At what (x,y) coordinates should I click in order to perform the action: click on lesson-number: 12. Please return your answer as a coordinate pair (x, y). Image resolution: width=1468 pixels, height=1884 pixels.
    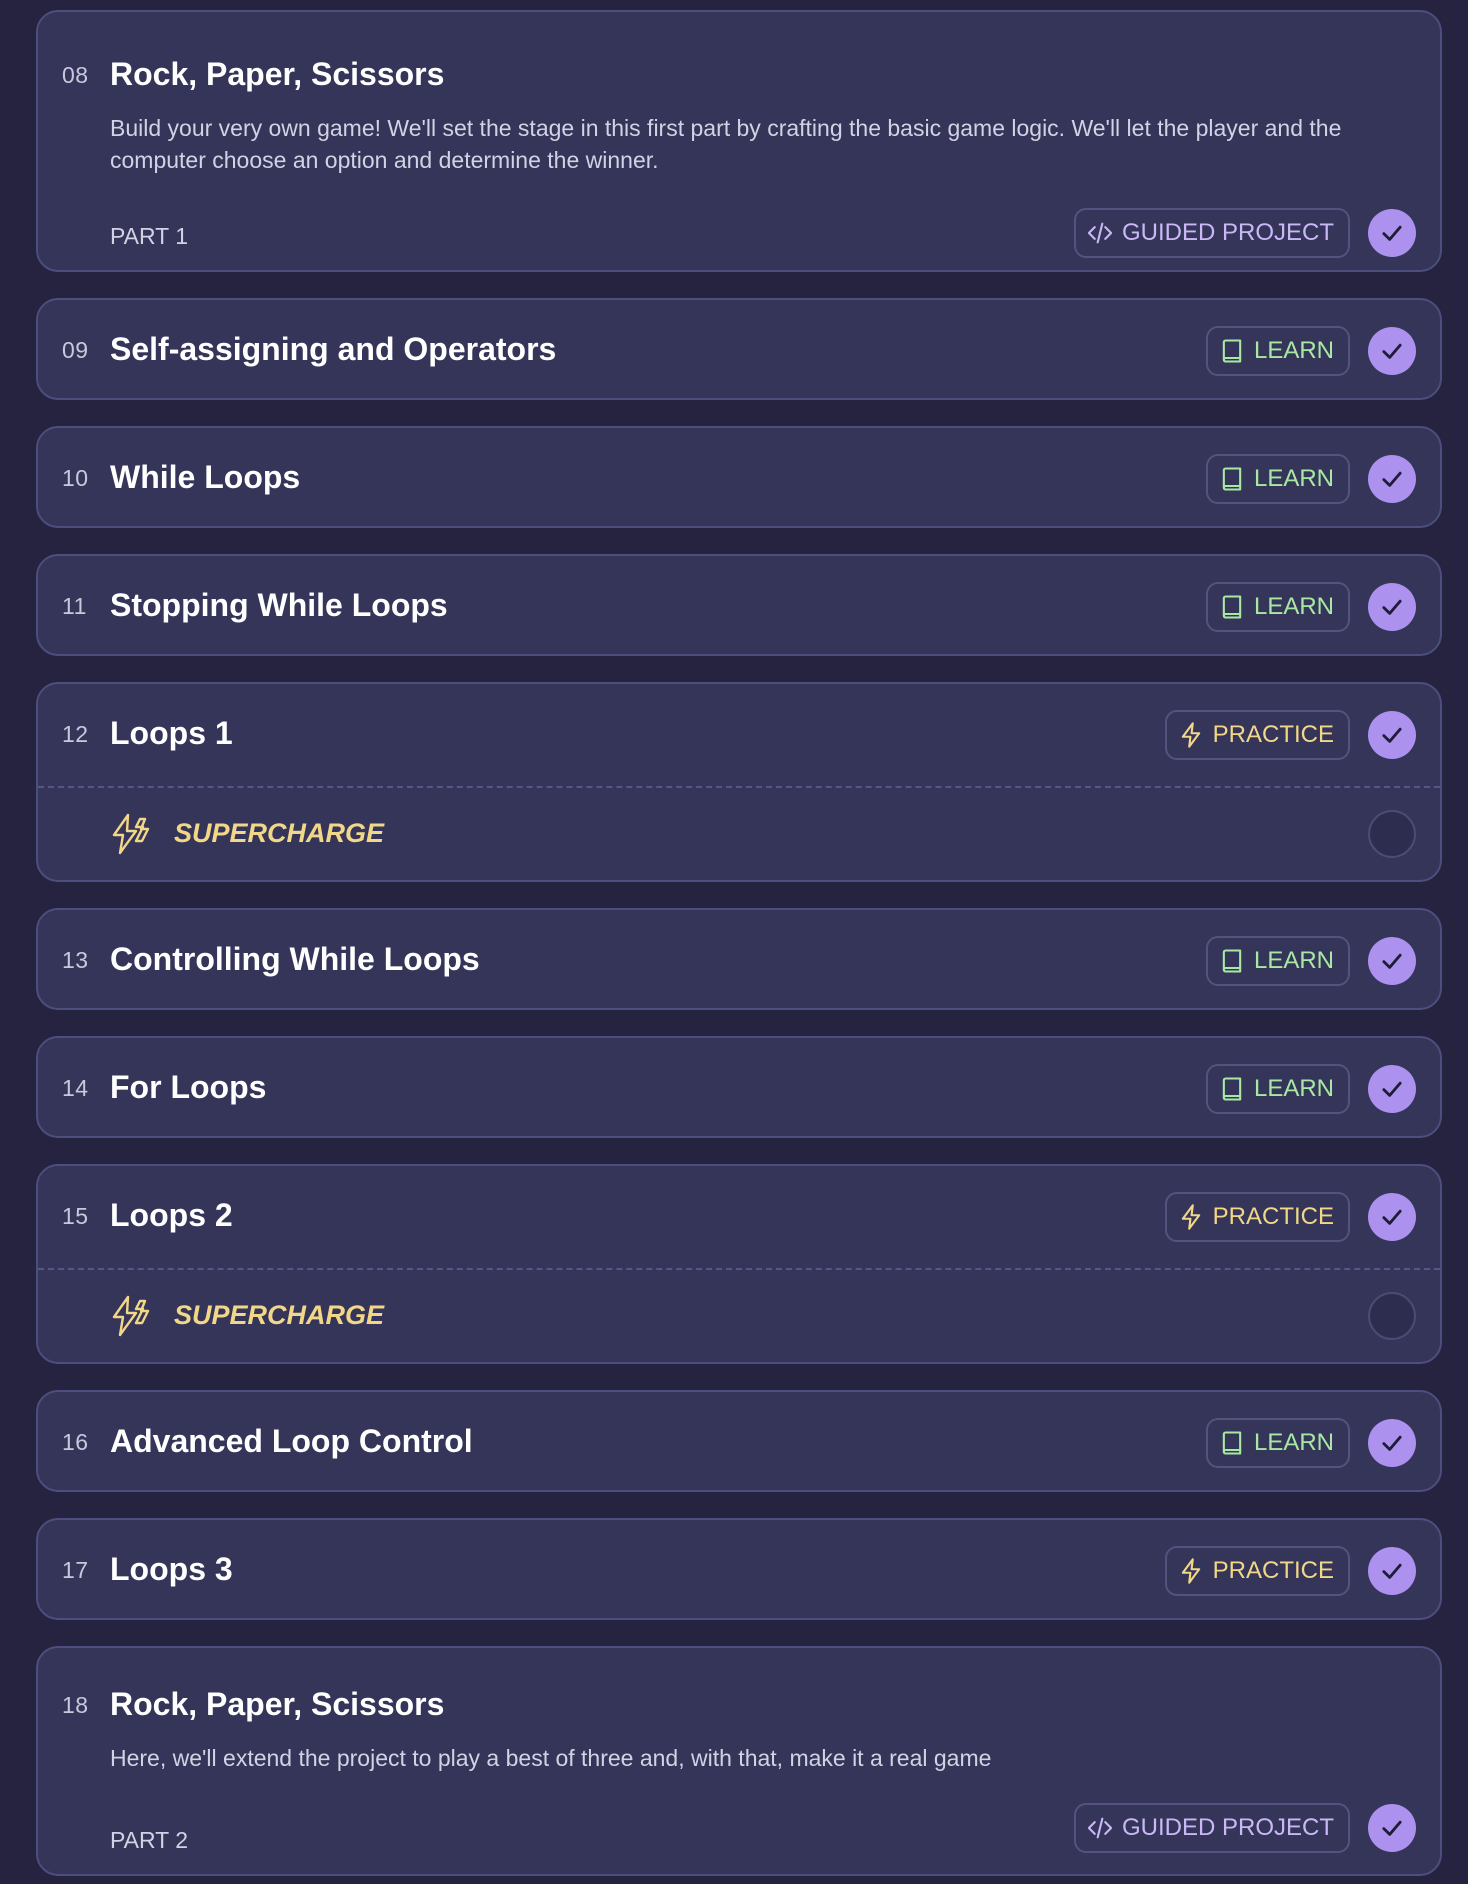
    Looking at the image, I should click on (75, 734).